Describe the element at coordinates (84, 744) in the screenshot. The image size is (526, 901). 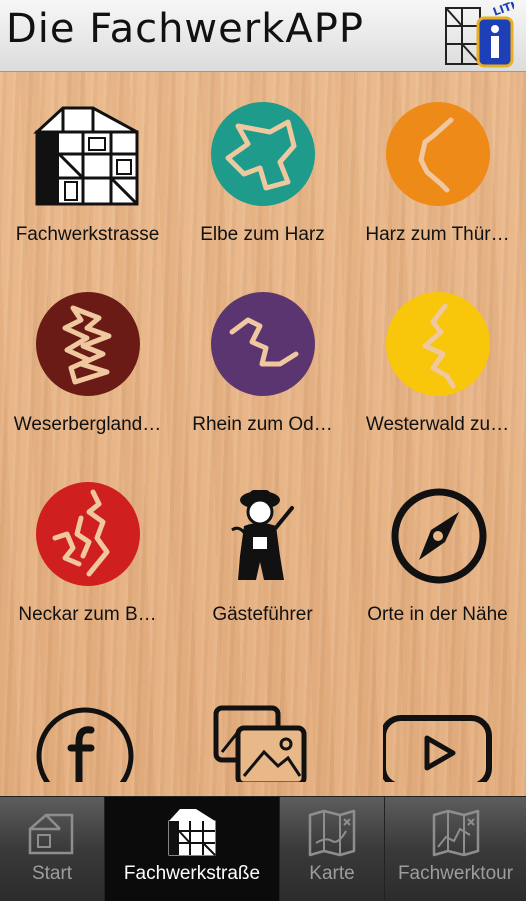
I see `facebook-icon` at that location.